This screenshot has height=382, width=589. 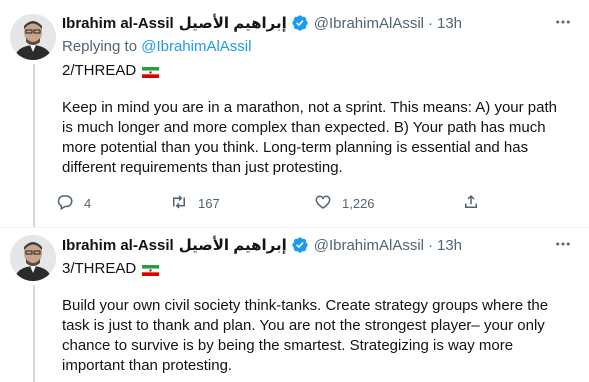 I want to click on like-count: 1,226, so click(x=358, y=203).